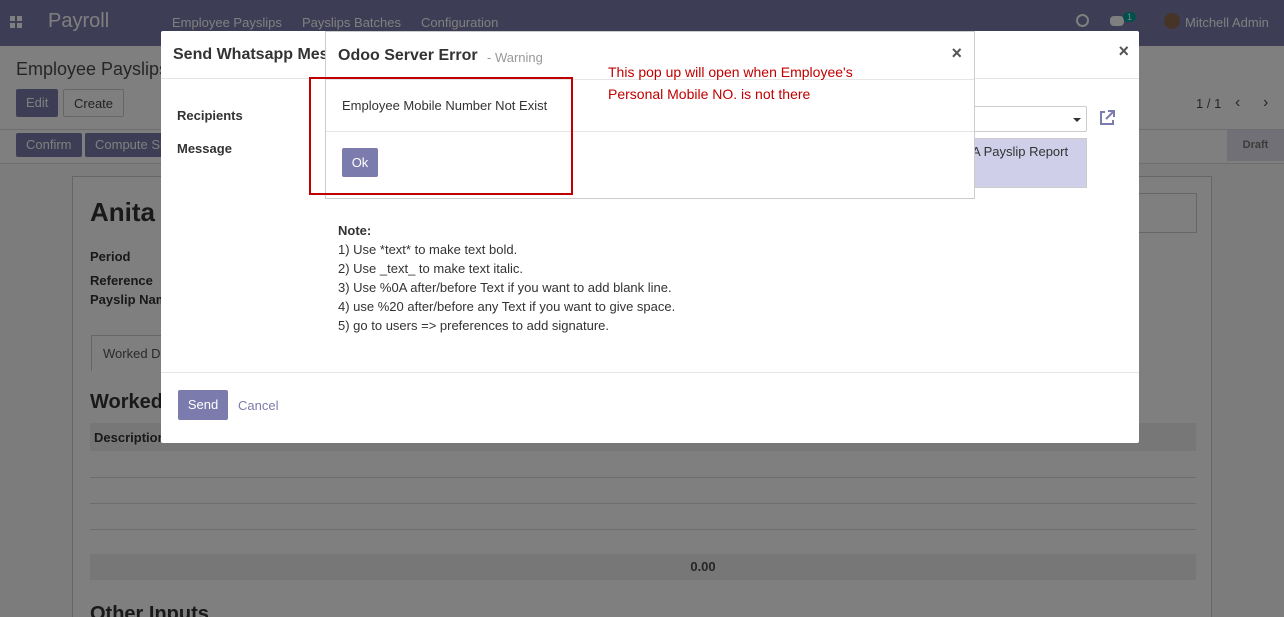 Image resolution: width=1284 pixels, height=617 pixels. I want to click on error-dialog-subtitle: - Warning, so click(515, 57).